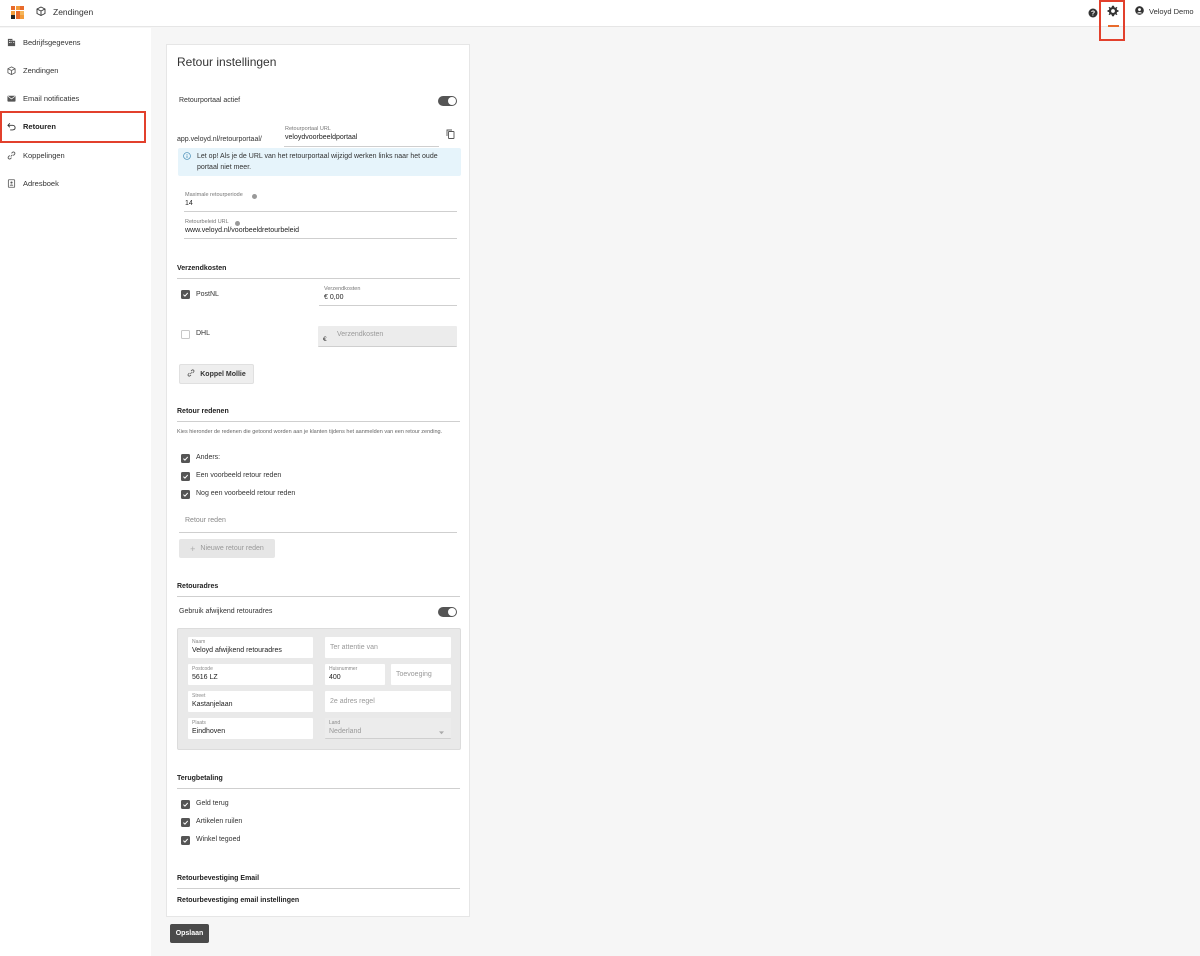  What do you see at coordinates (441, 732) in the screenshot?
I see `chevron-down-icon` at bounding box center [441, 732].